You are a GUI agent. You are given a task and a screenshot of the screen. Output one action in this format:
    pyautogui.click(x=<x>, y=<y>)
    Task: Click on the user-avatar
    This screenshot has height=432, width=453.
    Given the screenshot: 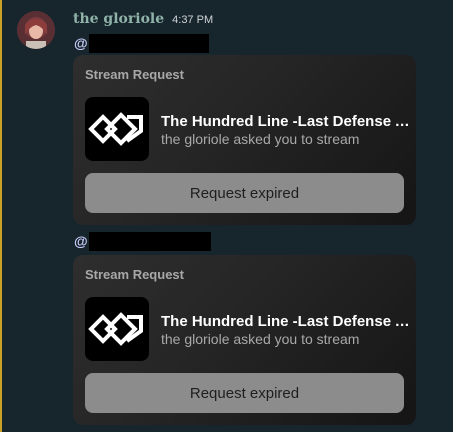 What is the action you would take?
    pyautogui.click(x=36, y=30)
    